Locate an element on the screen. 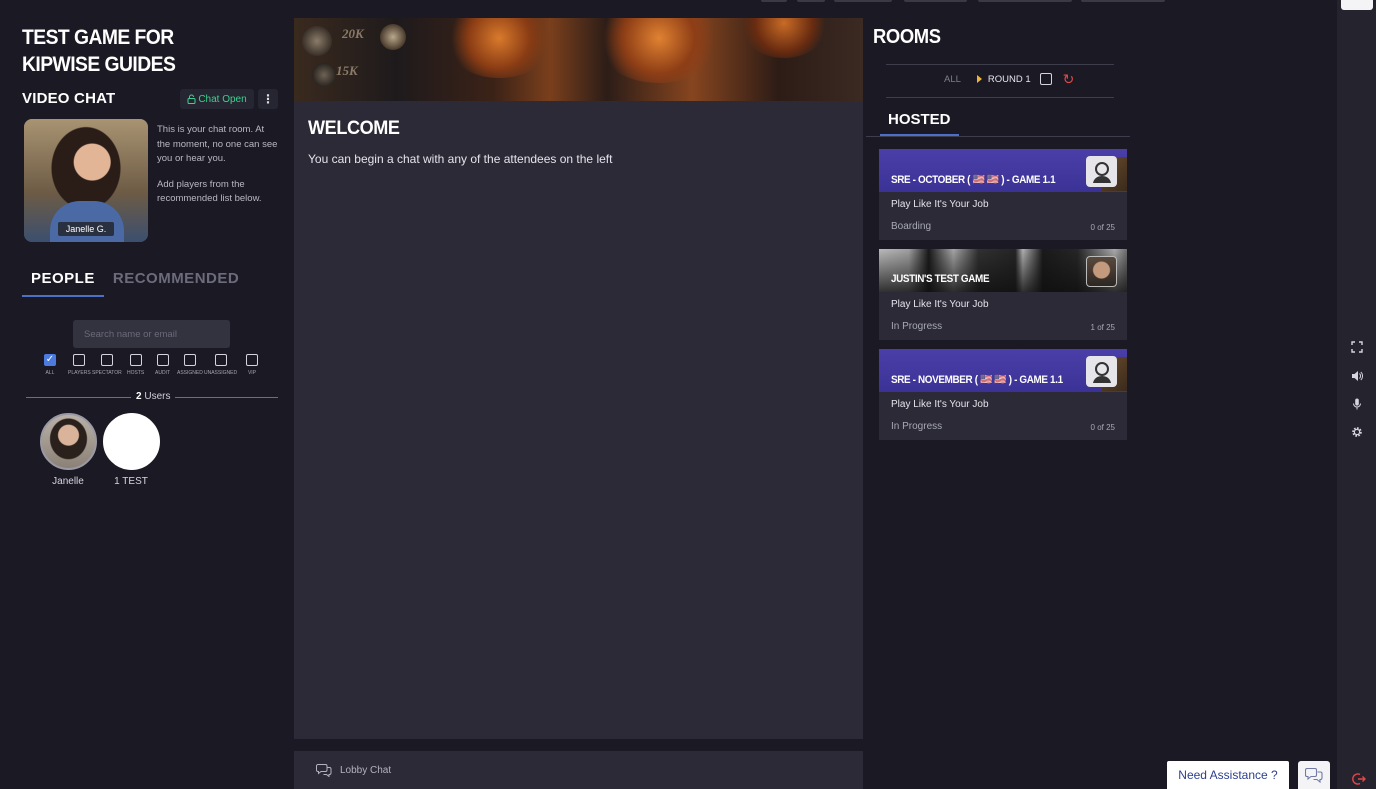 Image resolution: width=1376 pixels, height=789 pixels. need-assistance-button: Need Assistance ? is located at coordinates (1228, 775).